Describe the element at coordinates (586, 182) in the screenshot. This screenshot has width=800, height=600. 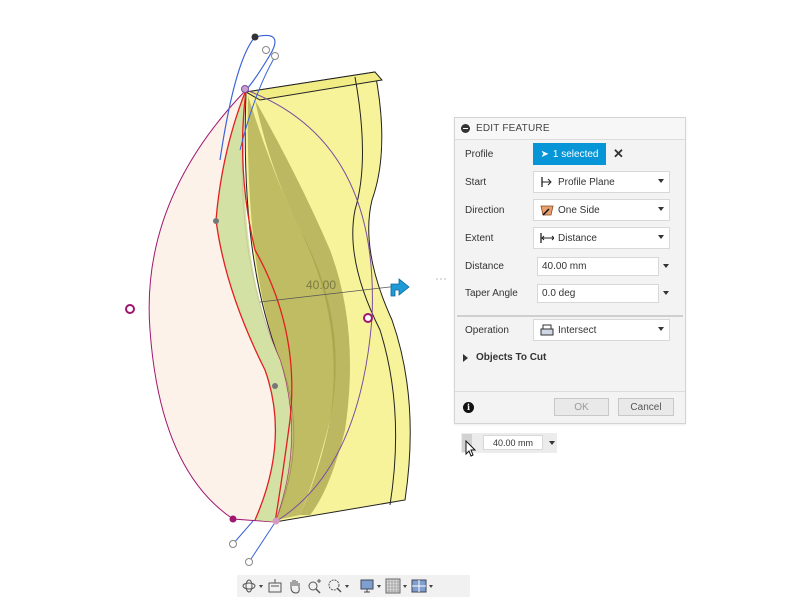
I see `start-value: Profile Plane` at that location.